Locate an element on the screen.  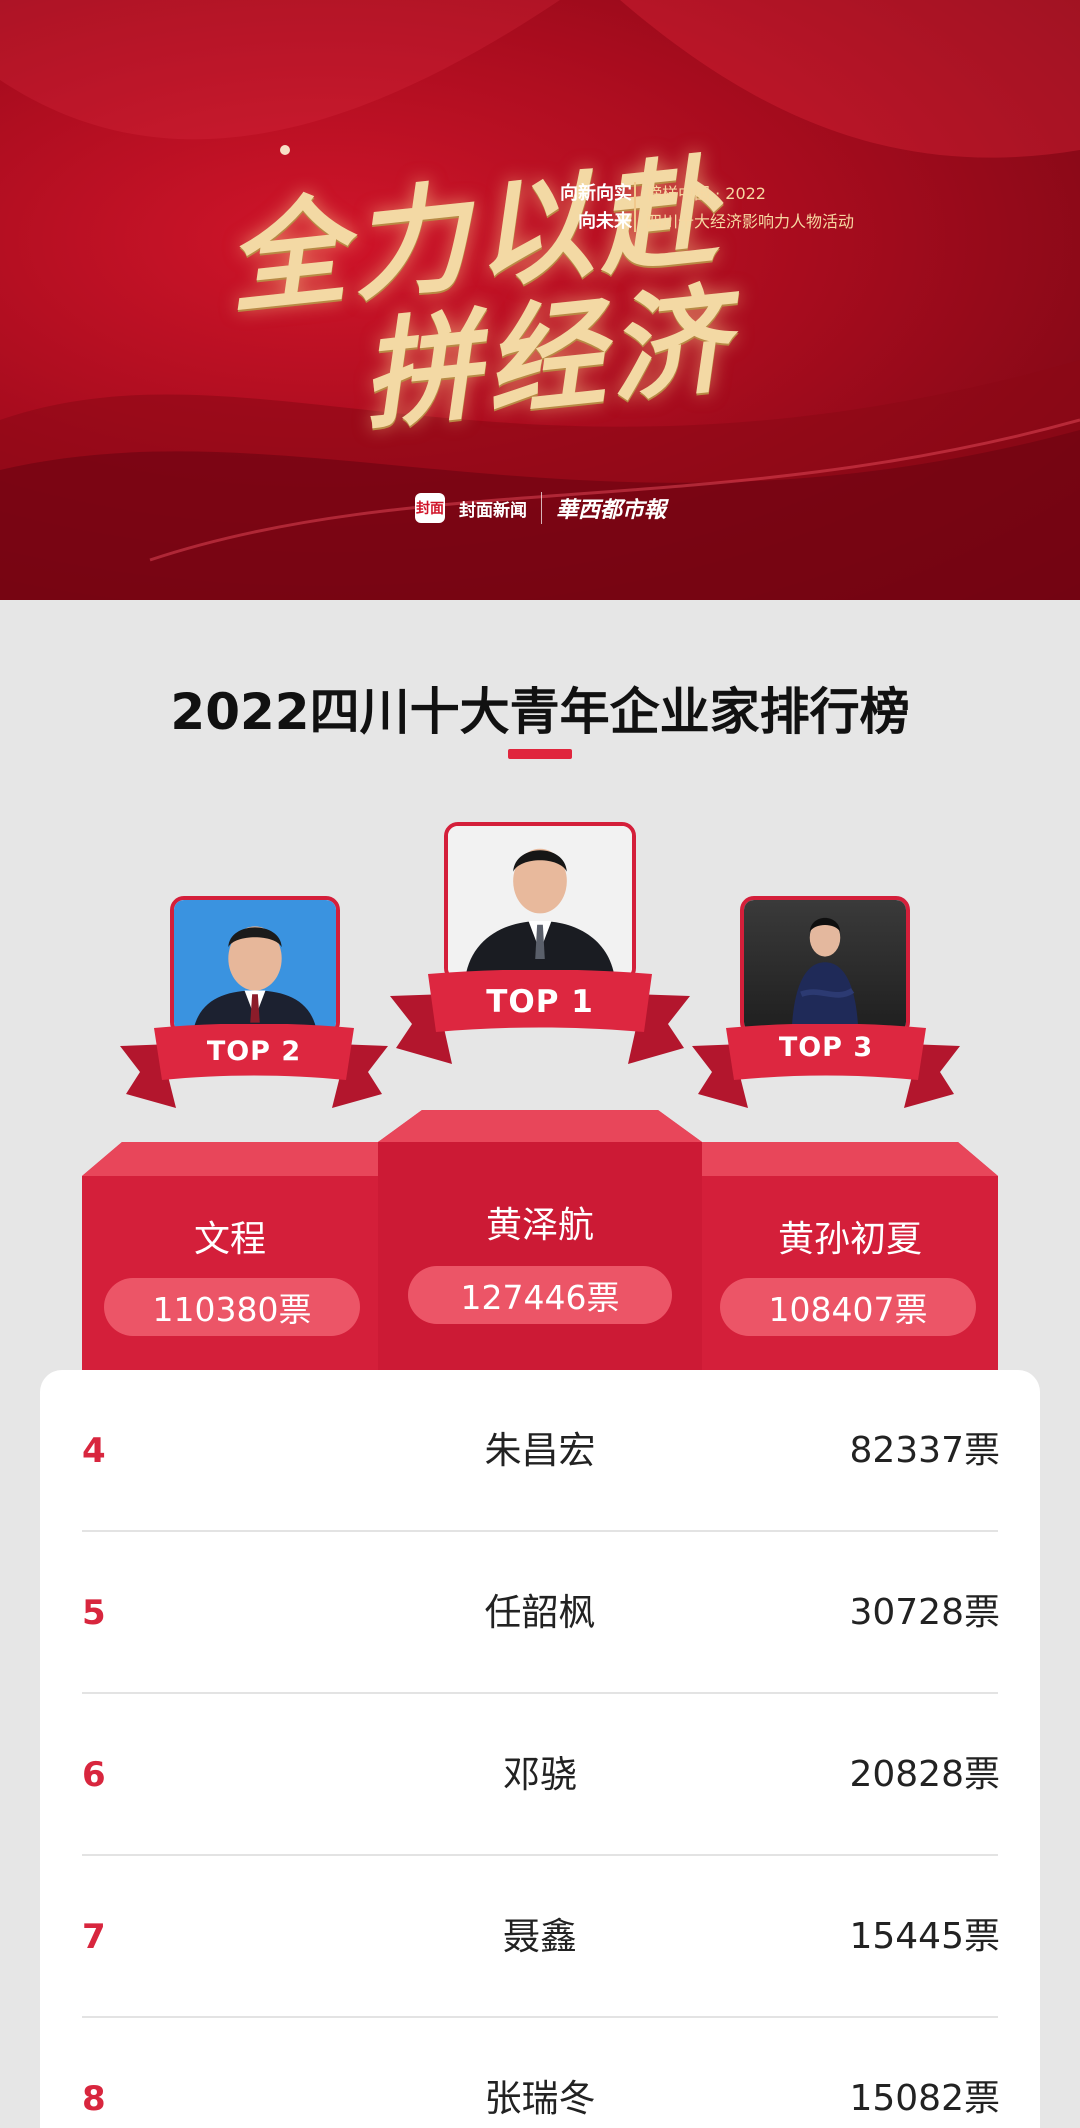
list-item: 8 张瑞冬 15082票 is located at coordinates (540, 2073).